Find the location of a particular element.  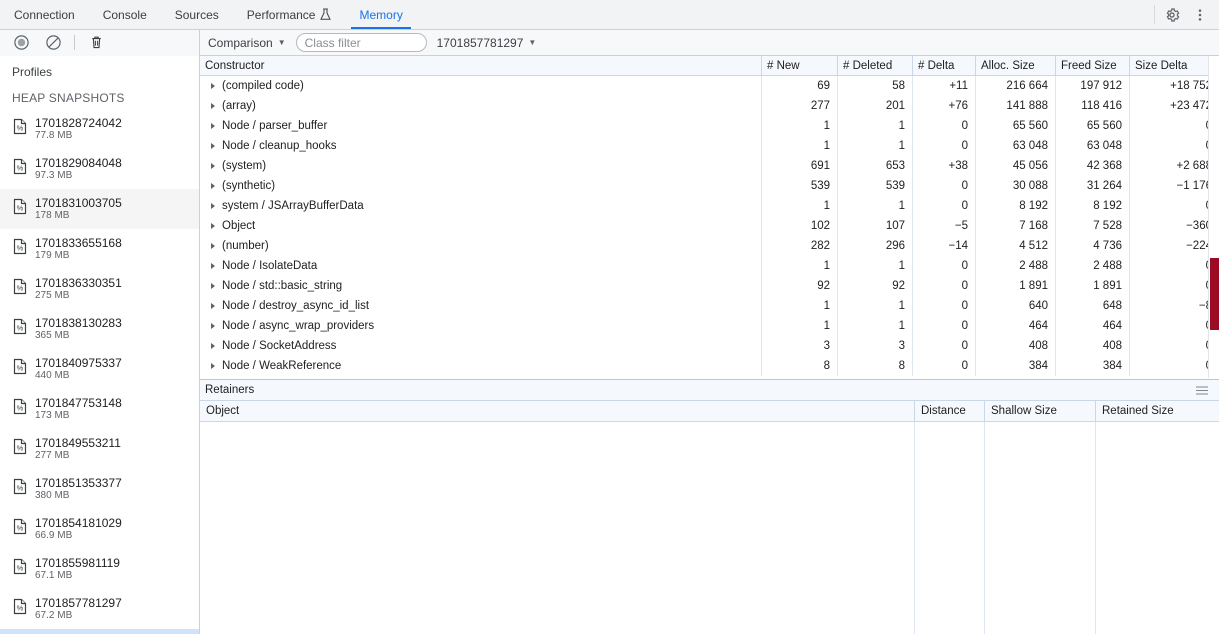

baseline-snapshot-dropdown: 1701857781297 ▼ is located at coordinates (487, 43).